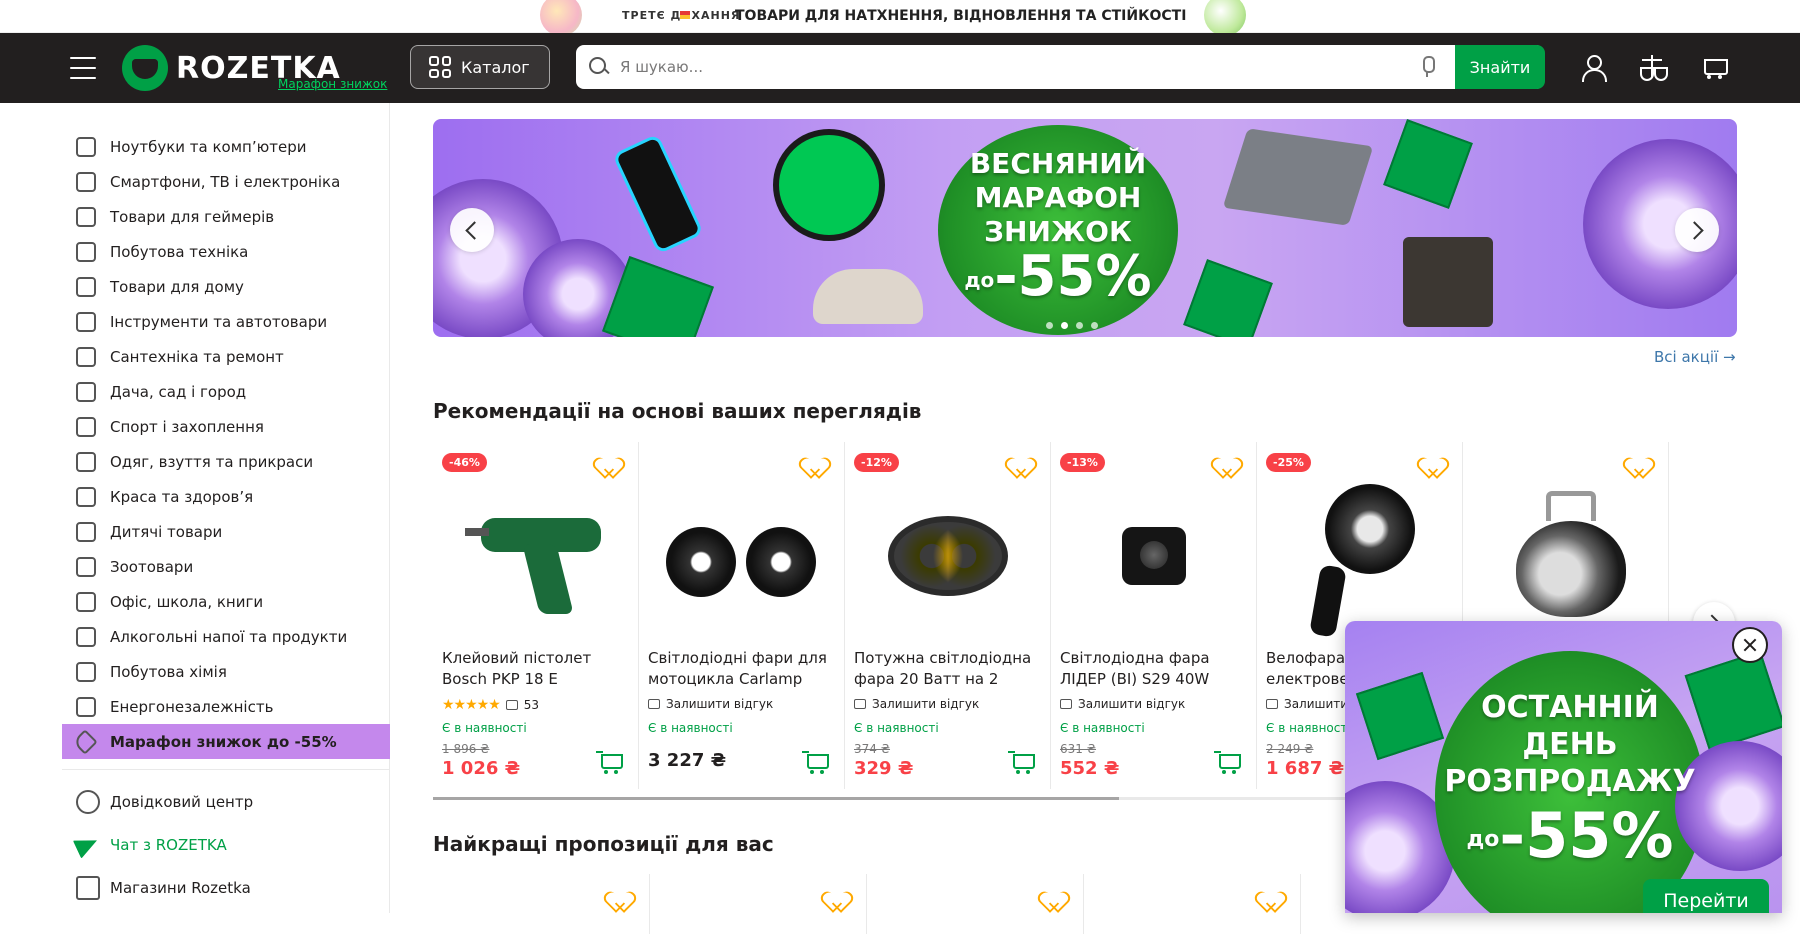 This screenshot has height=934, width=1800. Describe the element at coordinates (86, 321) in the screenshot. I see `drill-icon` at that location.